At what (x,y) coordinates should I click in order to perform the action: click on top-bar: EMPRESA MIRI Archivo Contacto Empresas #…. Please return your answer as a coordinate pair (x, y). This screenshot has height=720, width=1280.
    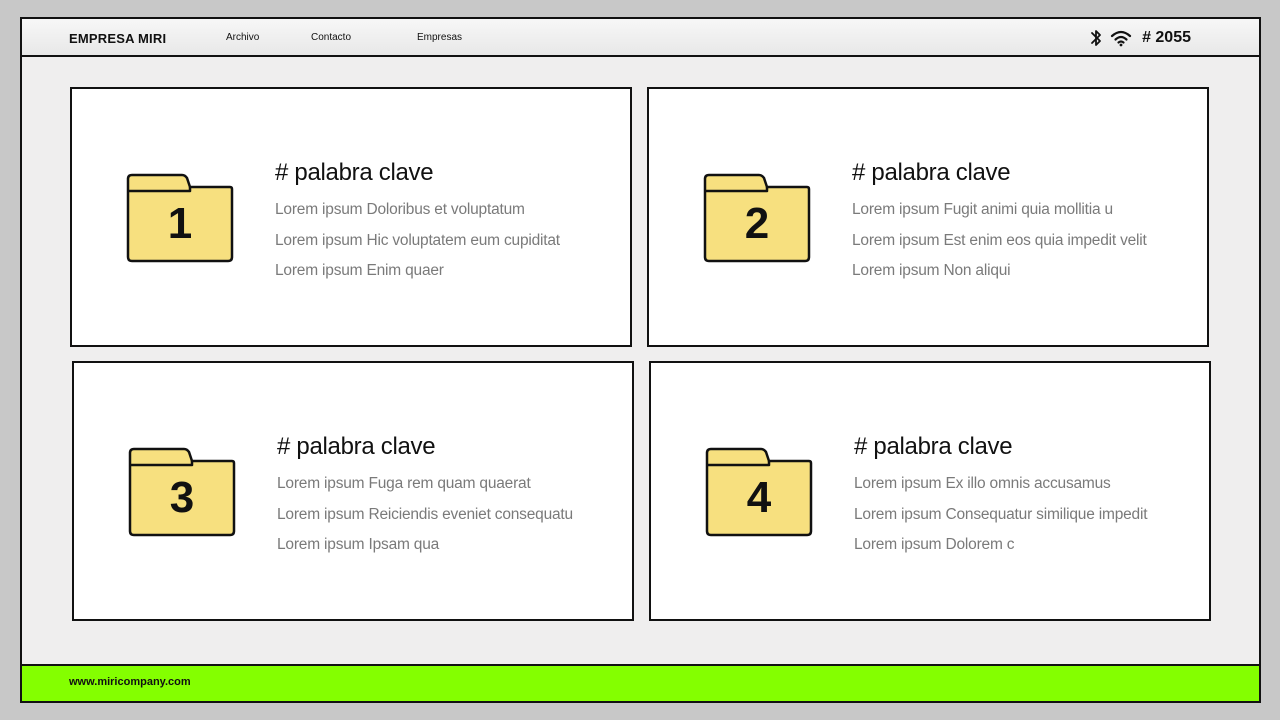
    Looking at the image, I should click on (640, 38).